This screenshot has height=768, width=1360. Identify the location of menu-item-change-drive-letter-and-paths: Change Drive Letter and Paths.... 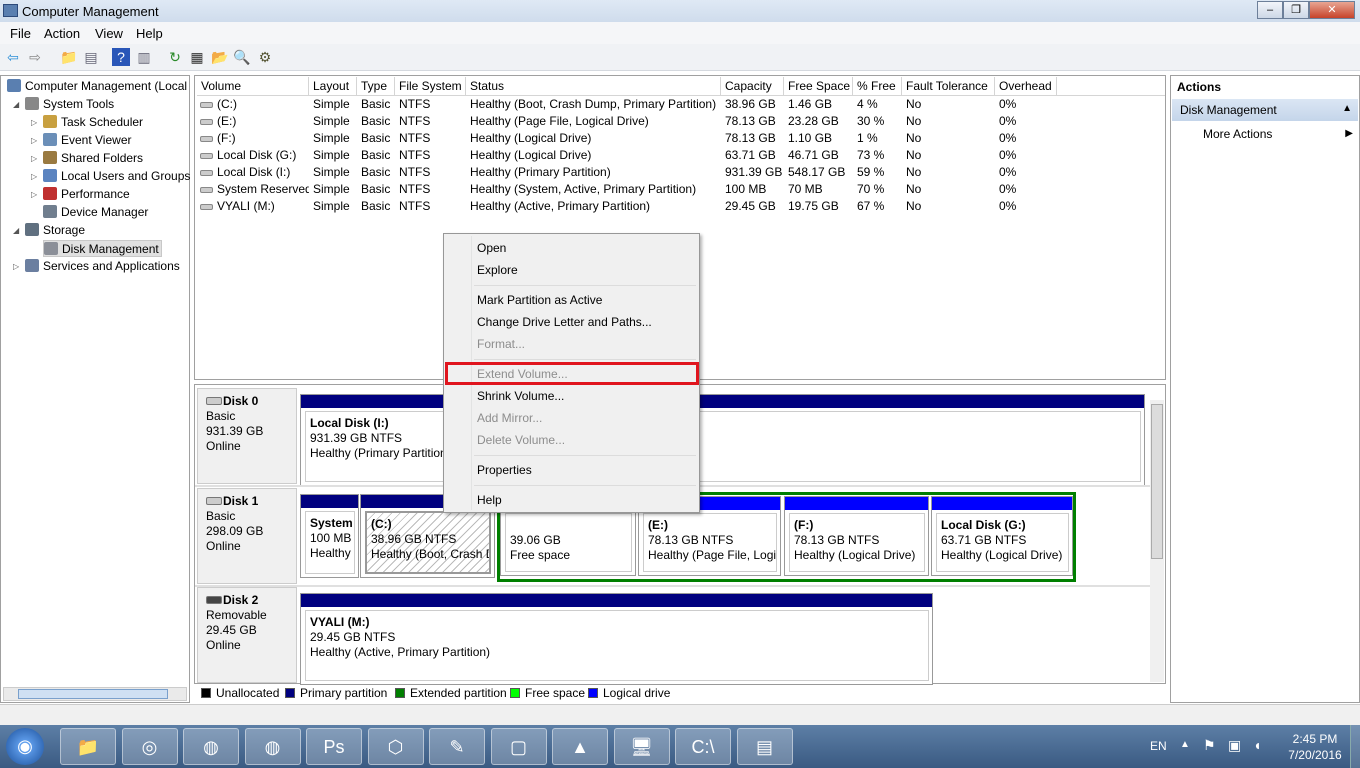
(564, 322).